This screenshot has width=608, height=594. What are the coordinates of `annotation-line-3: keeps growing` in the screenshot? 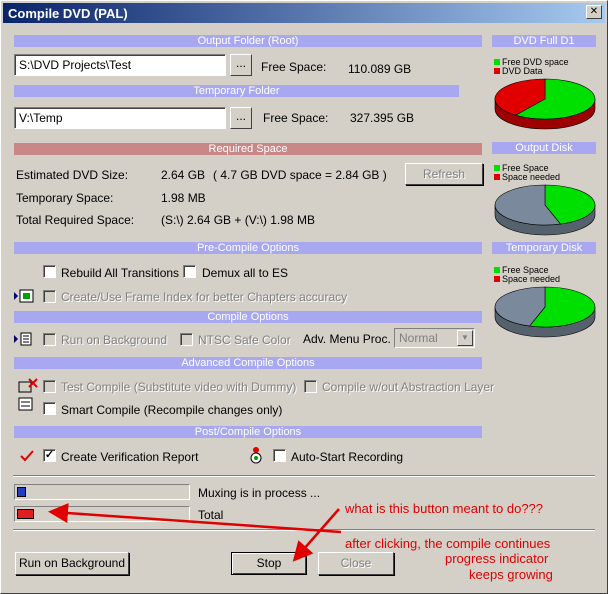 It's located at (511, 574).